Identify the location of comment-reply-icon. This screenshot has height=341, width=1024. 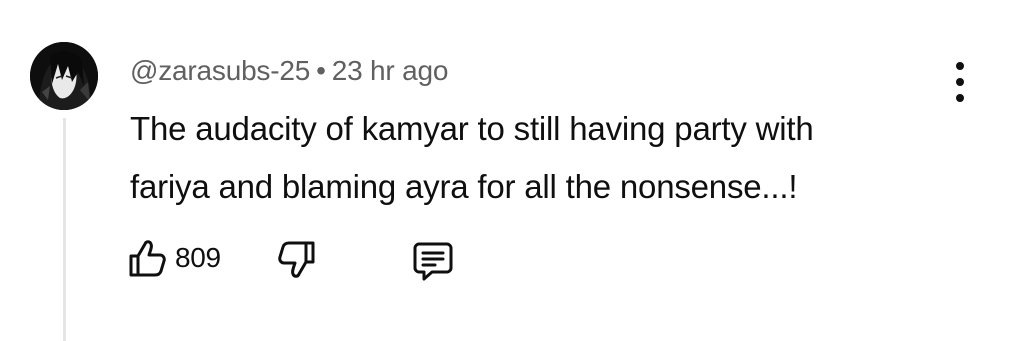
(433, 261).